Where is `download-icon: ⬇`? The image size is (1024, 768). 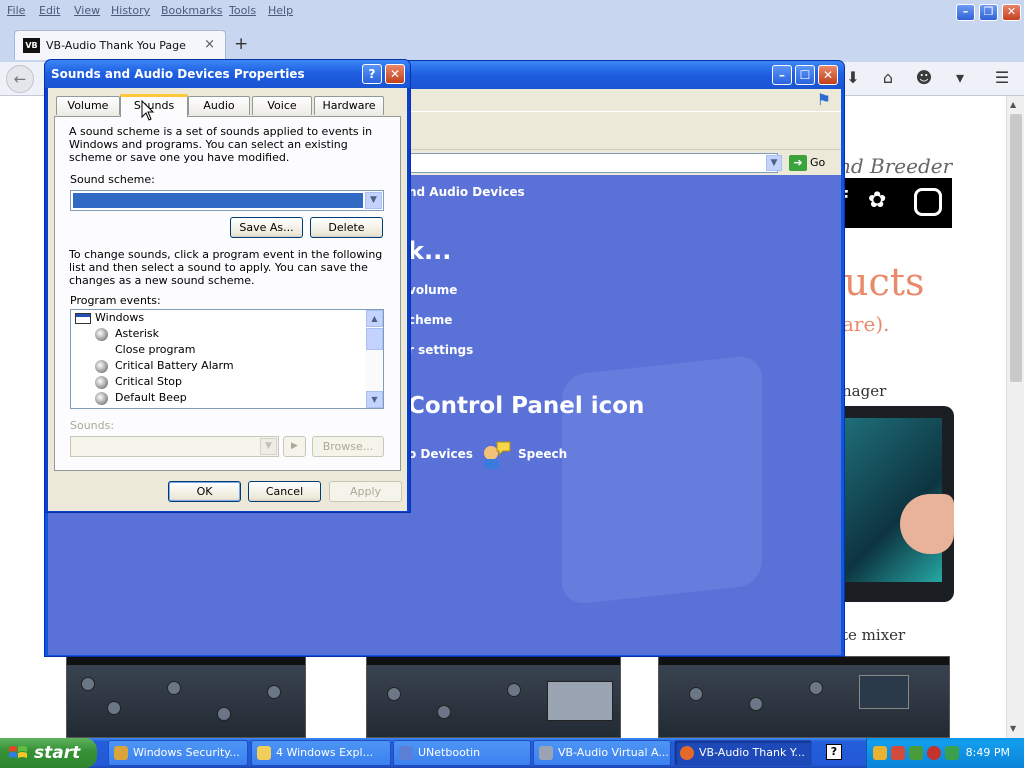 download-icon: ⬇ is located at coordinates (853, 77).